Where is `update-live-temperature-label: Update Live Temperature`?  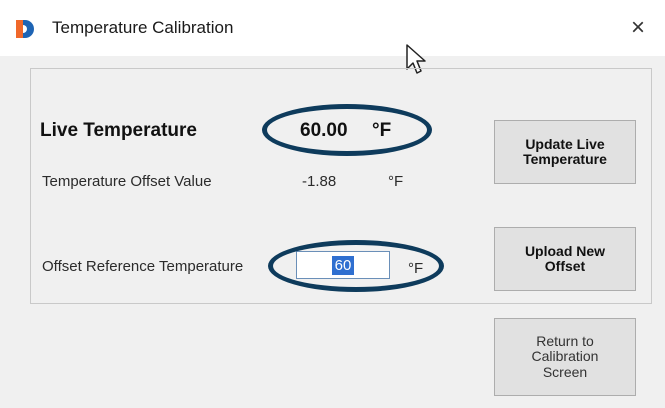
update-live-temperature-label: Update Live Temperature is located at coordinates (565, 151).